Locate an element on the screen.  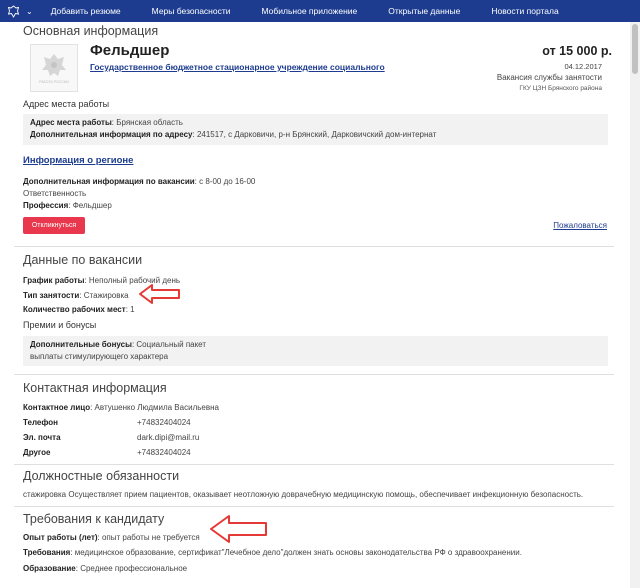
vacancy-extra-label: Дополнительная информация по вакансии is located at coordinates (109, 181).